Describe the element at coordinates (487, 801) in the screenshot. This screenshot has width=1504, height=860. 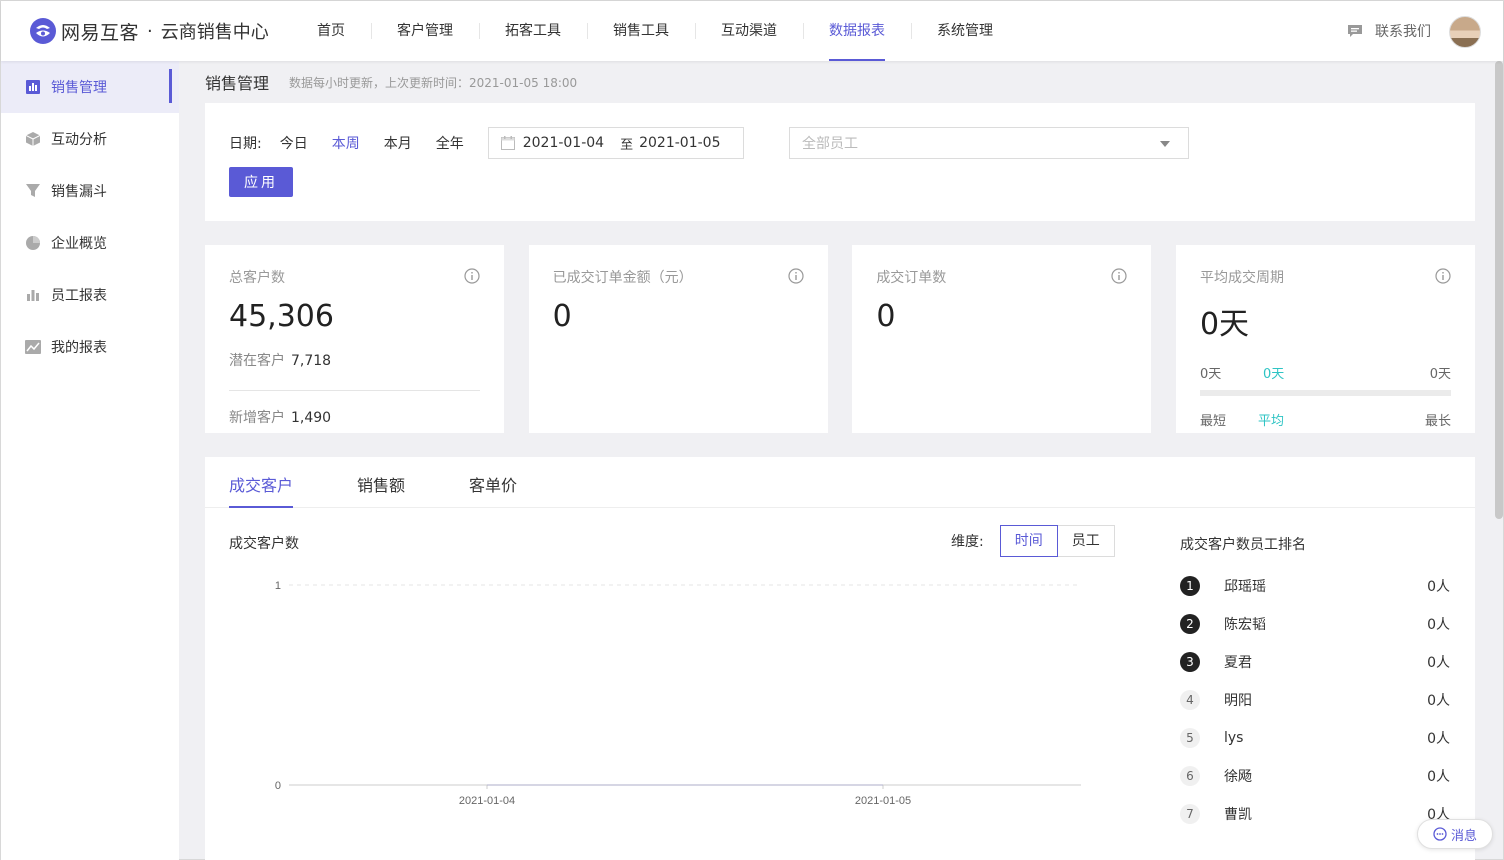
I see `x-tick-label: 2021-01-04` at that location.